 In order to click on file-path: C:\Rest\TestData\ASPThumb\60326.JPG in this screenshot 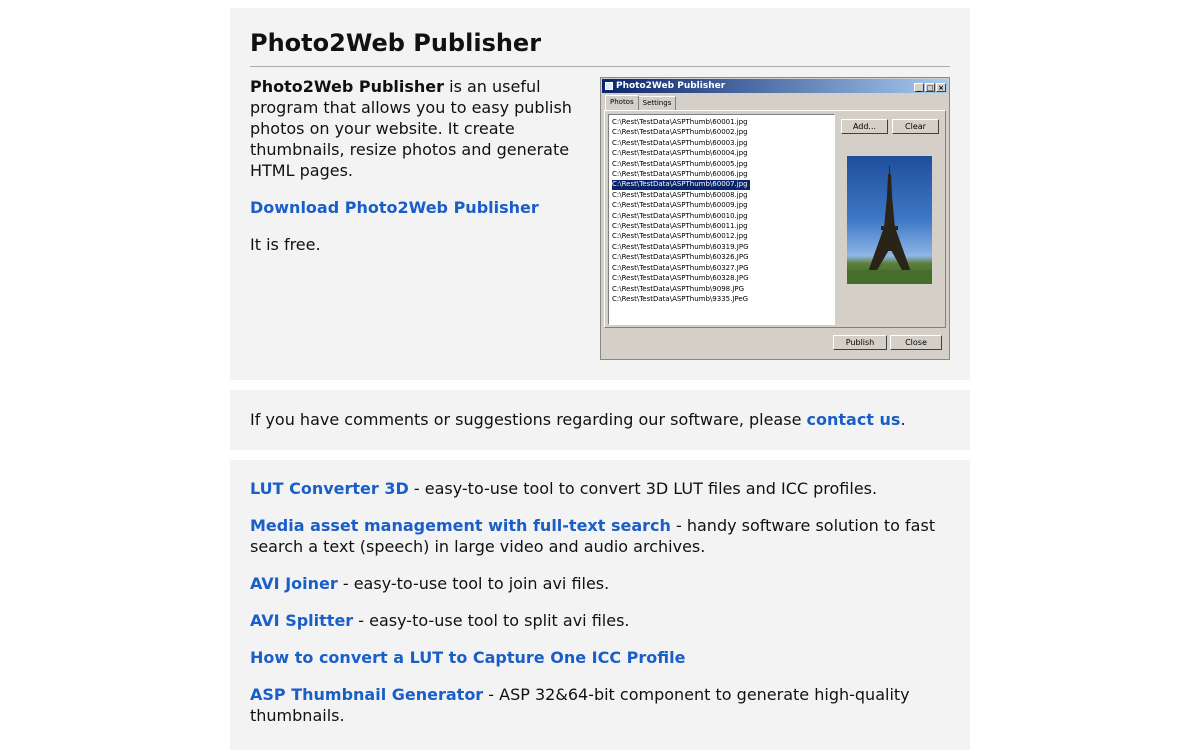, I will do `click(680, 257)`.